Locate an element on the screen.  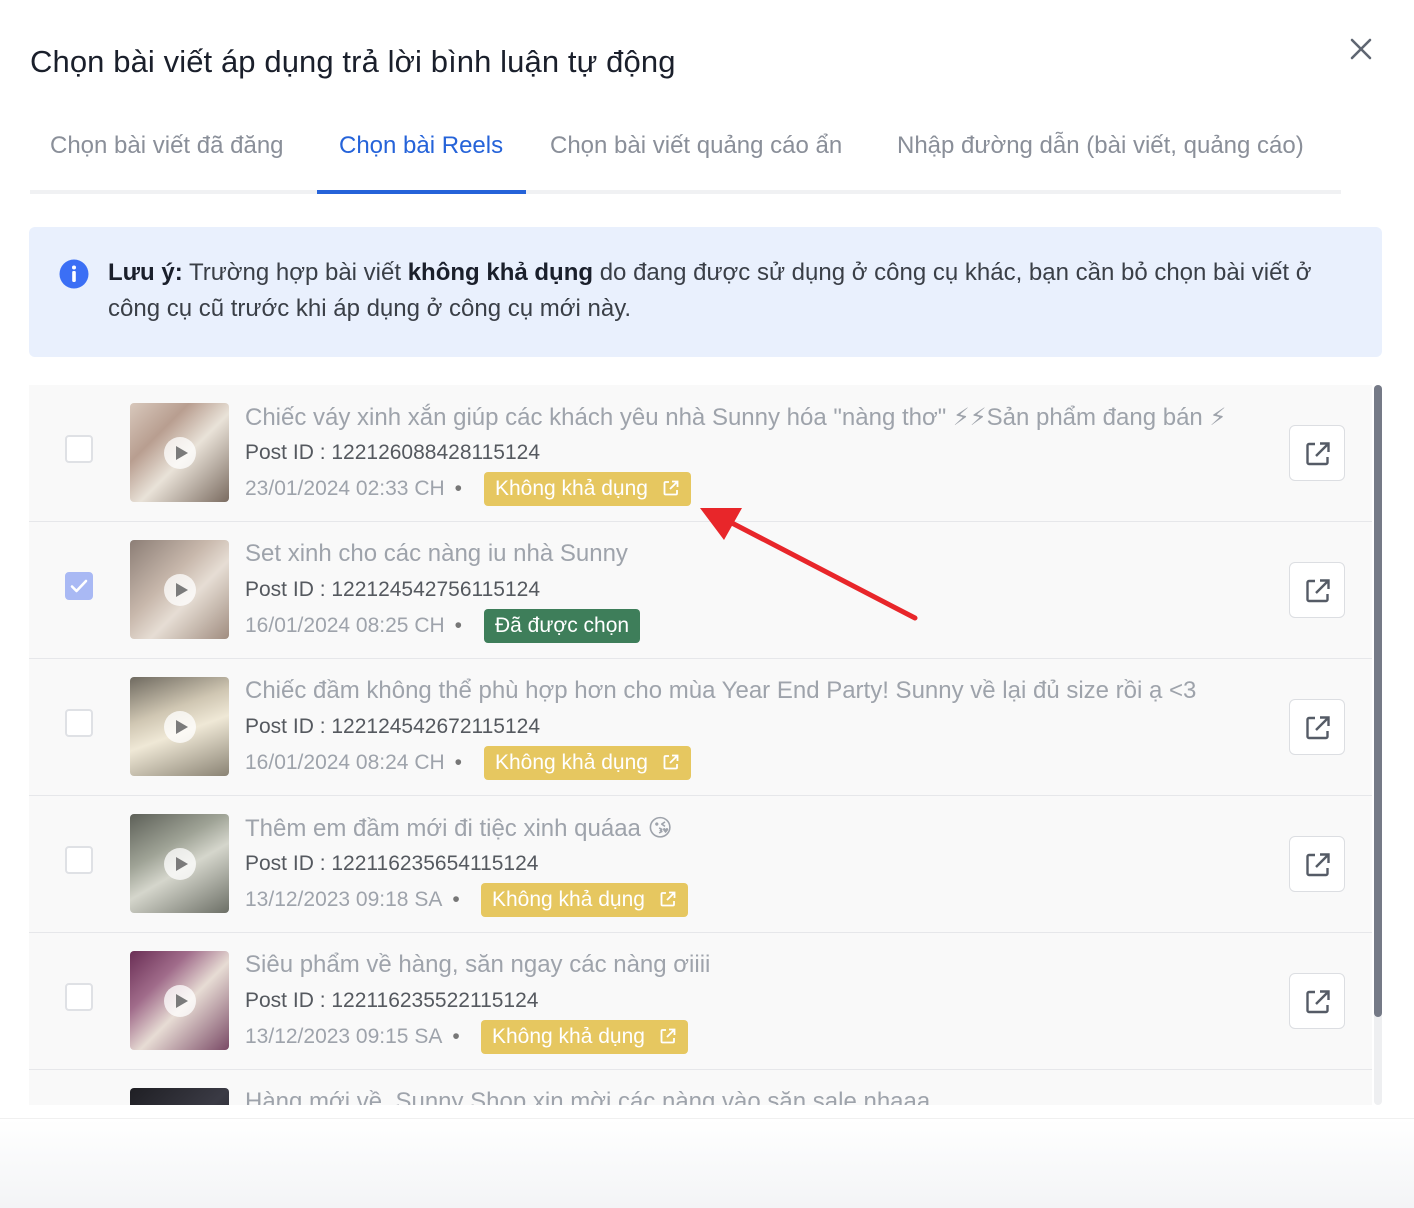
post-id: Post ID : 122124542756115124 is located at coordinates (393, 589).